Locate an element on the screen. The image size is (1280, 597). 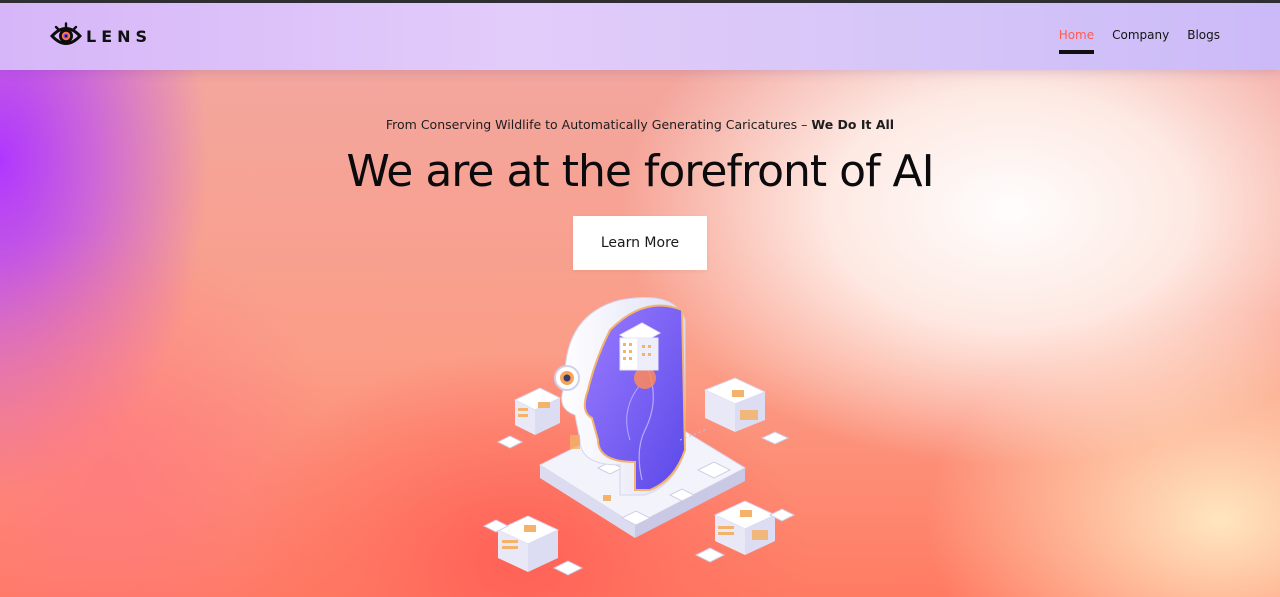
brand-logo: LENS is located at coordinates (101, 36).